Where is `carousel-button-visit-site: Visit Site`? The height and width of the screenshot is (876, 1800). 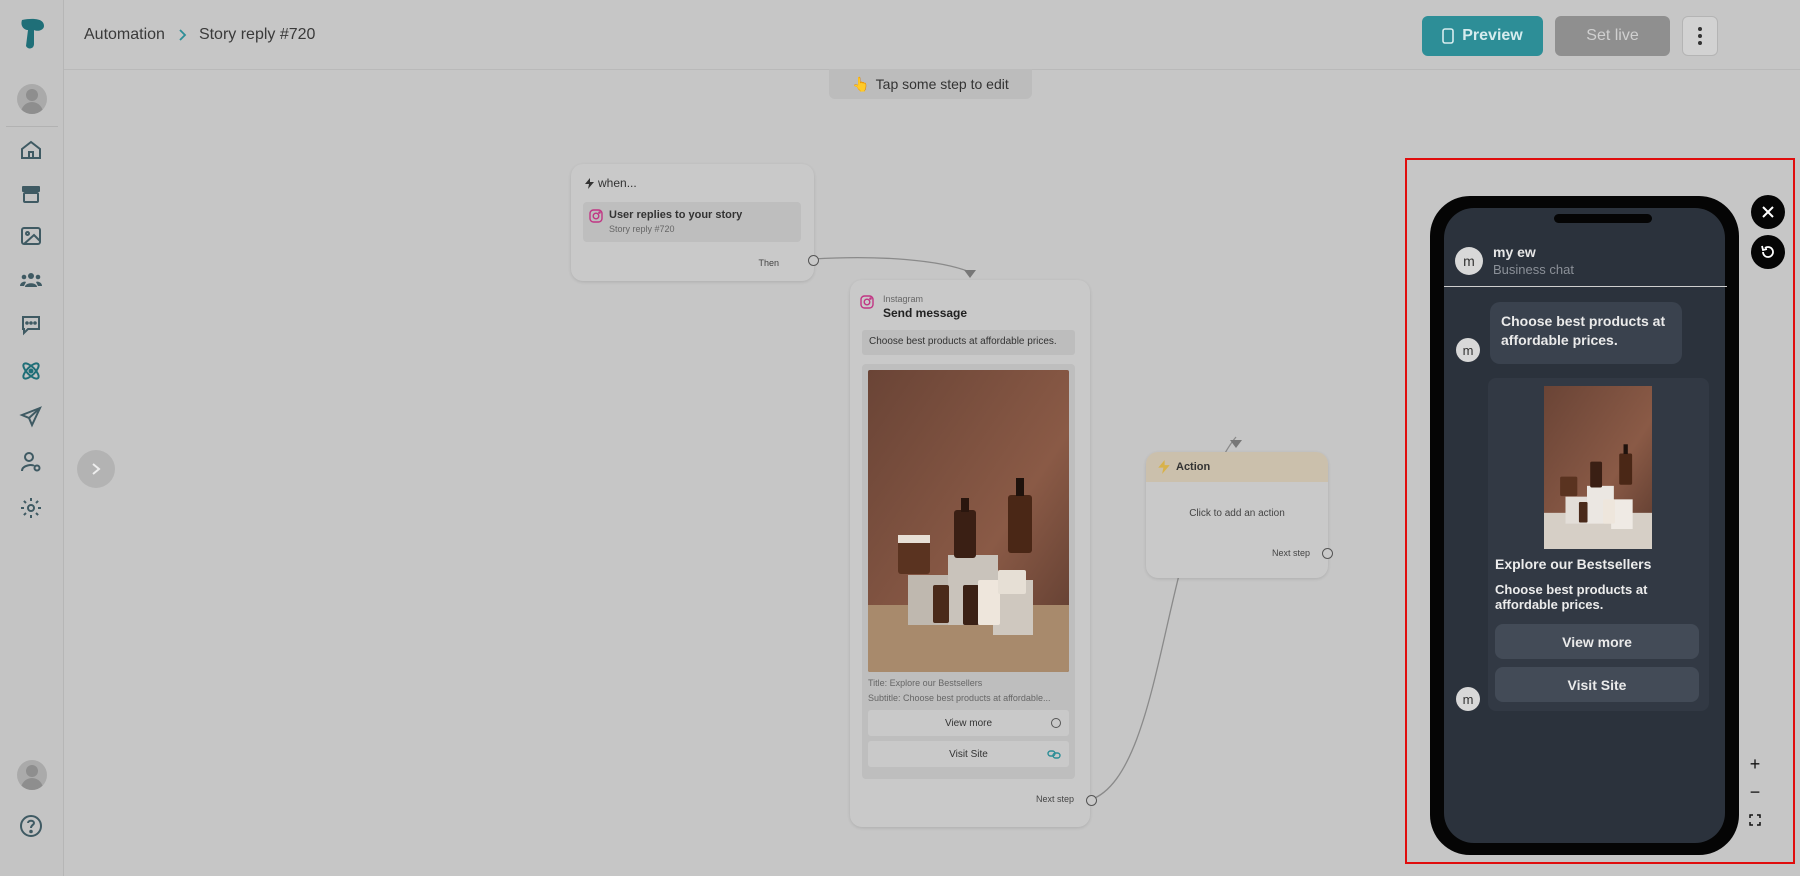 carousel-button-visit-site: Visit Site is located at coordinates (1597, 684).